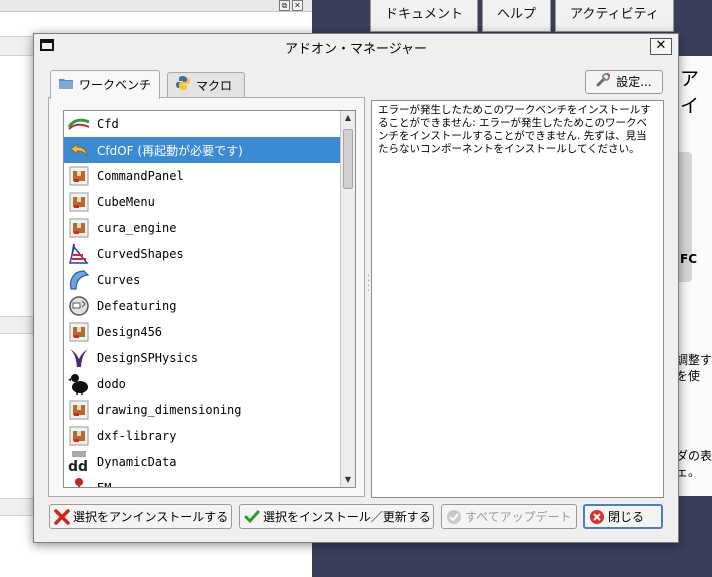 The width and height of the screenshot is (712, 577). Describe the element at coordinates (202, 306) in the screenshot. I see `list-item: Defeaturing` at that location.